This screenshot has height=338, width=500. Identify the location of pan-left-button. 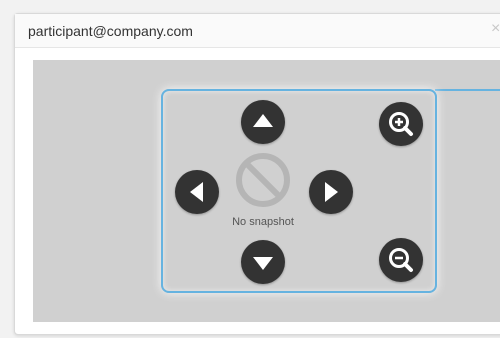
(197, 192).